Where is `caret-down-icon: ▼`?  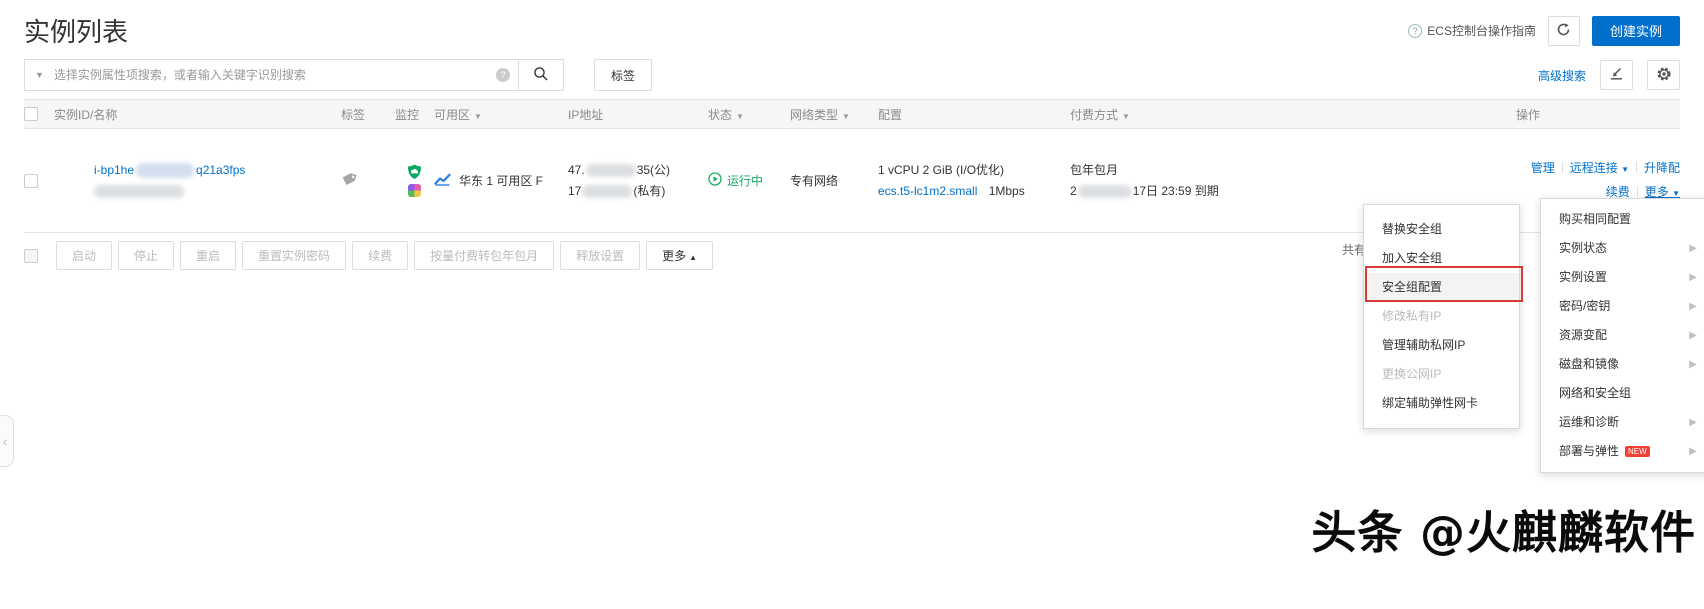 caret-down-icon: ▼ is located at coordinates (1625, 169).